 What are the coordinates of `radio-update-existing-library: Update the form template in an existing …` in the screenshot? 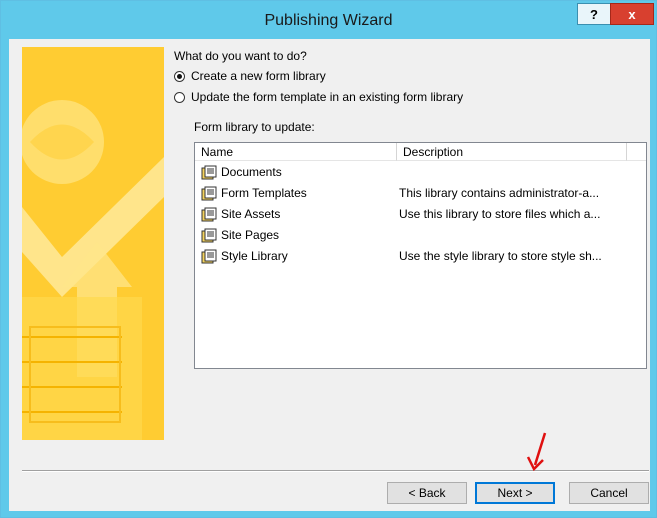 It's located at (318, 97).